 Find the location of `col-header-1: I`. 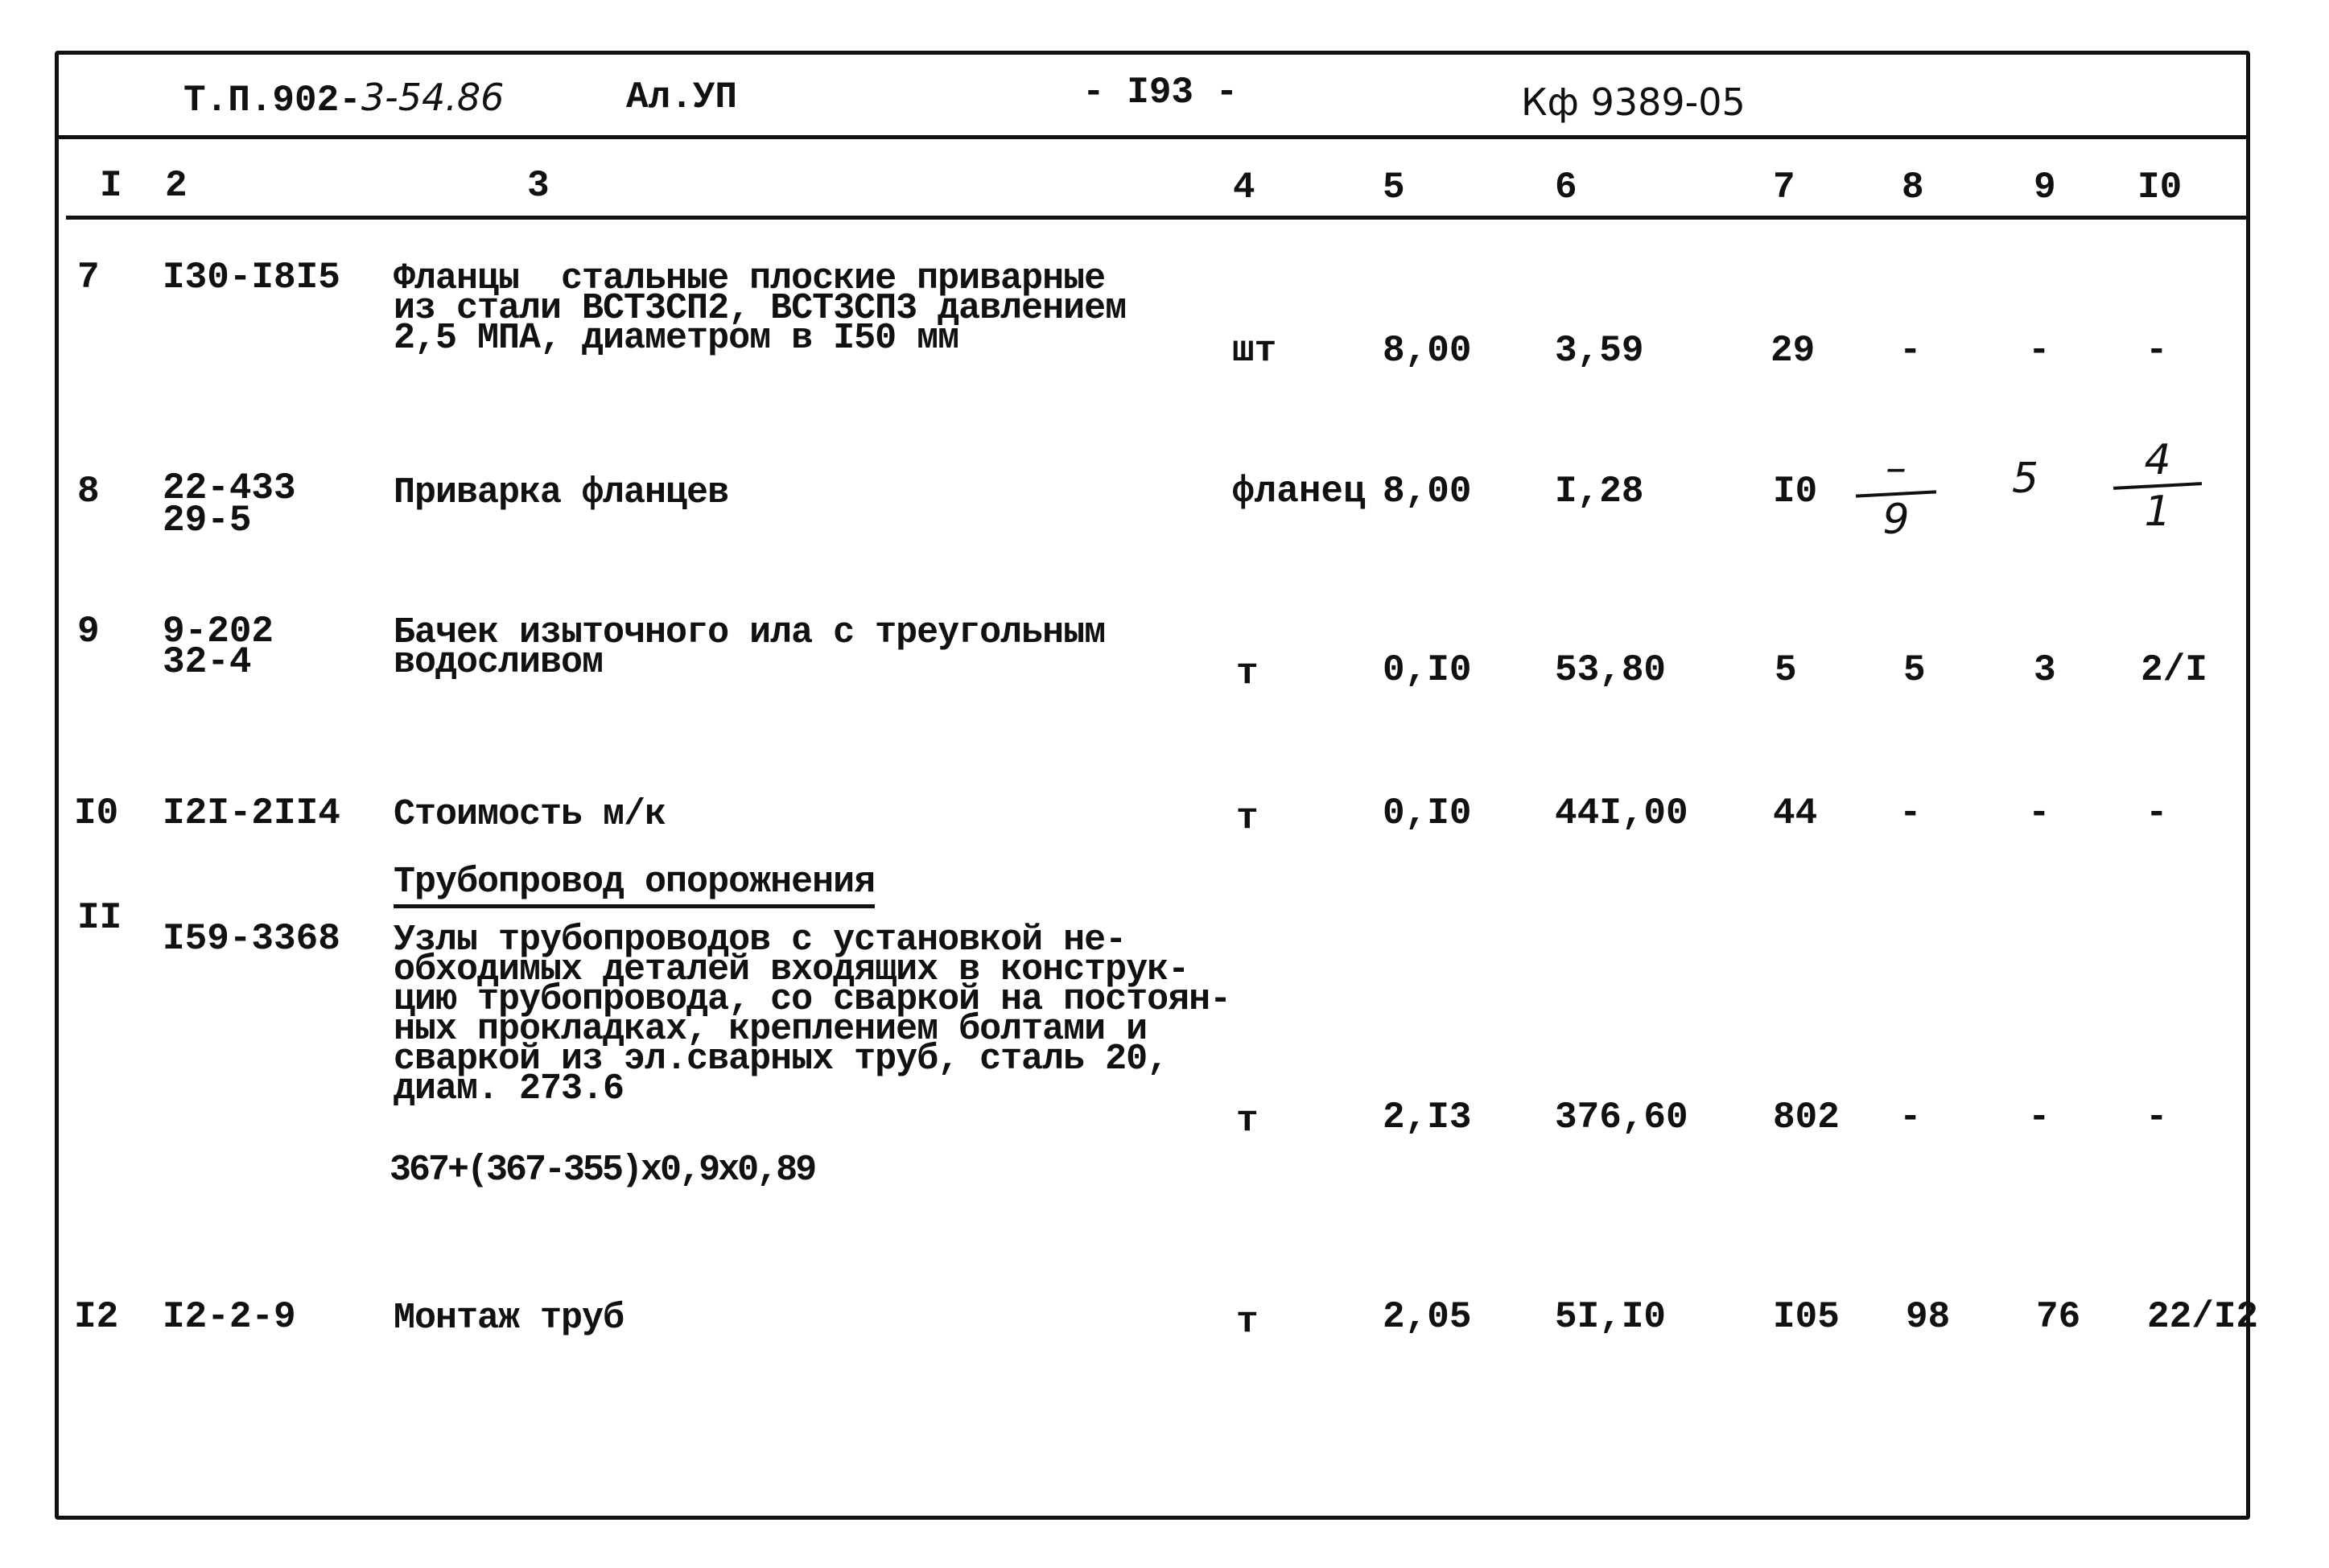

col-header-1: I is located at coordinates (111, 186).